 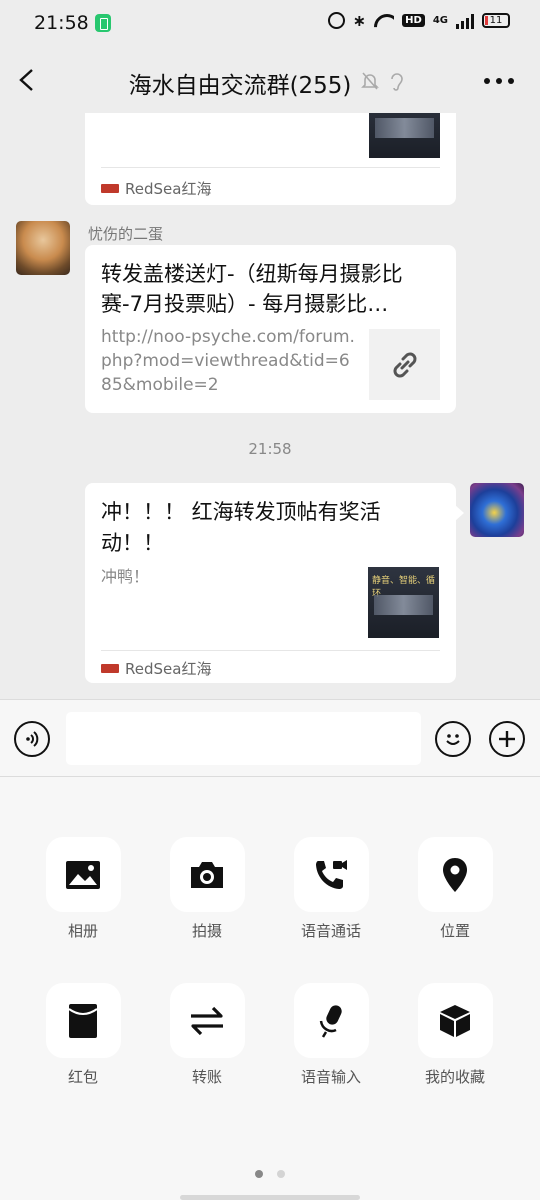 I want to click on message-timestamp: 21:58, so click(x=270, y=449).